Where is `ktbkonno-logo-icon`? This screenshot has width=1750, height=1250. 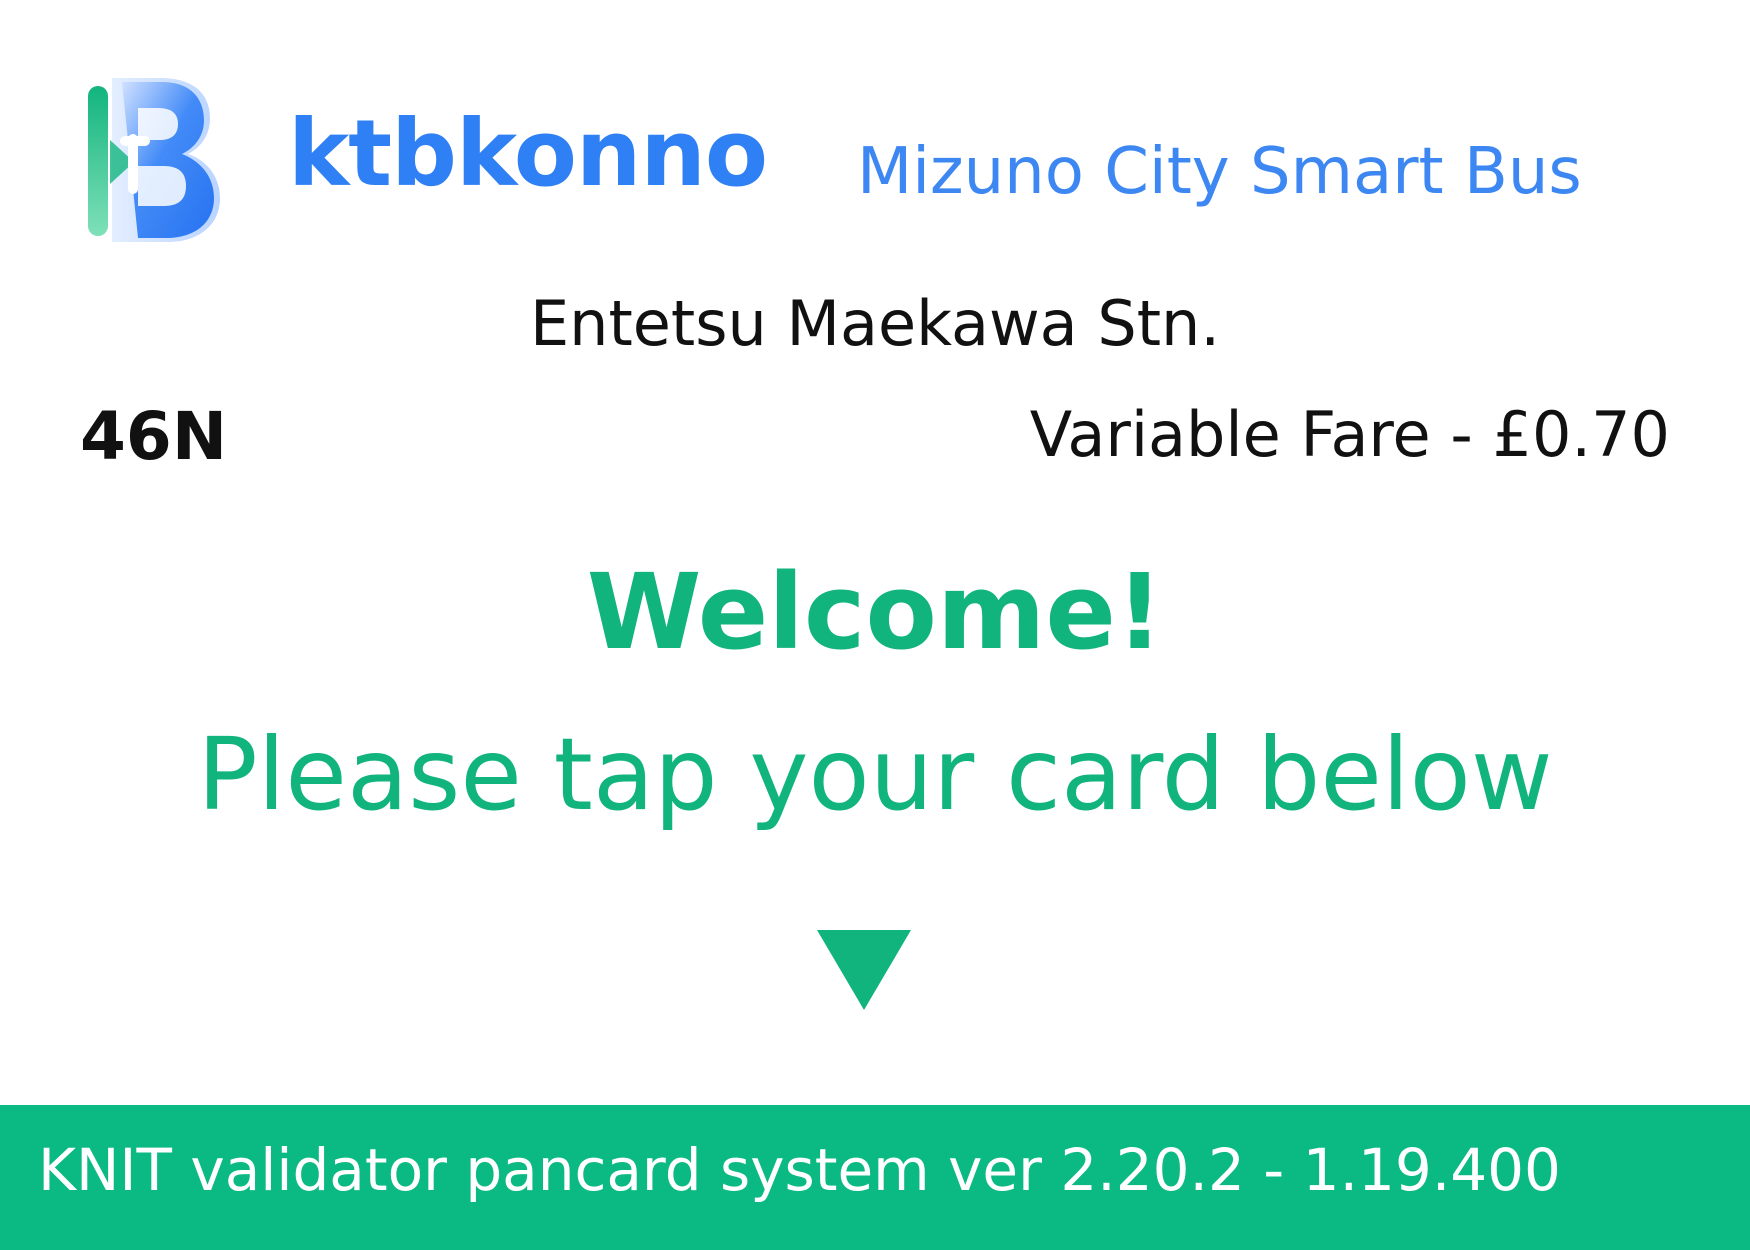 ktbkonno-logo-icon is located at coordinates (154, 160).